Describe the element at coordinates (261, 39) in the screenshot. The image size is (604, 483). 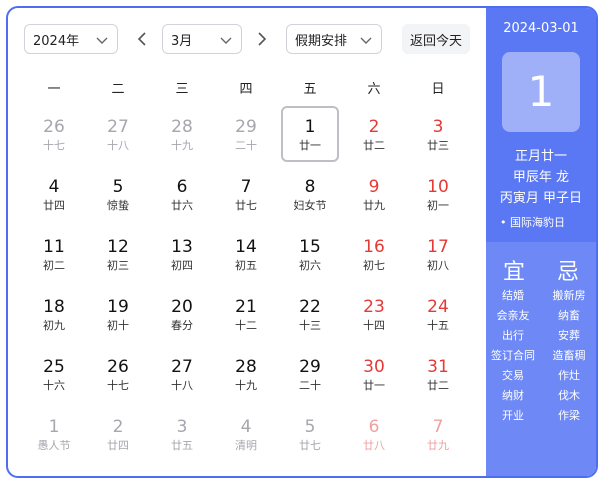
I see `chevron-right-icon` at that location.